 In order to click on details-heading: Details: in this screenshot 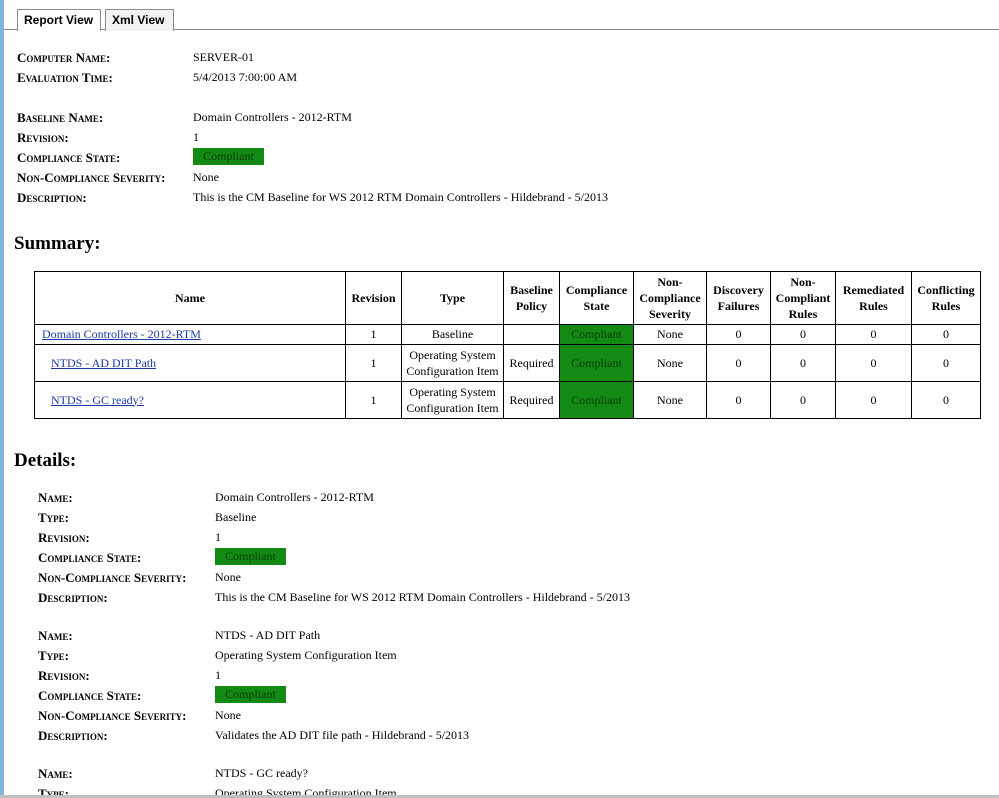, I will do `click(45, 460)`.